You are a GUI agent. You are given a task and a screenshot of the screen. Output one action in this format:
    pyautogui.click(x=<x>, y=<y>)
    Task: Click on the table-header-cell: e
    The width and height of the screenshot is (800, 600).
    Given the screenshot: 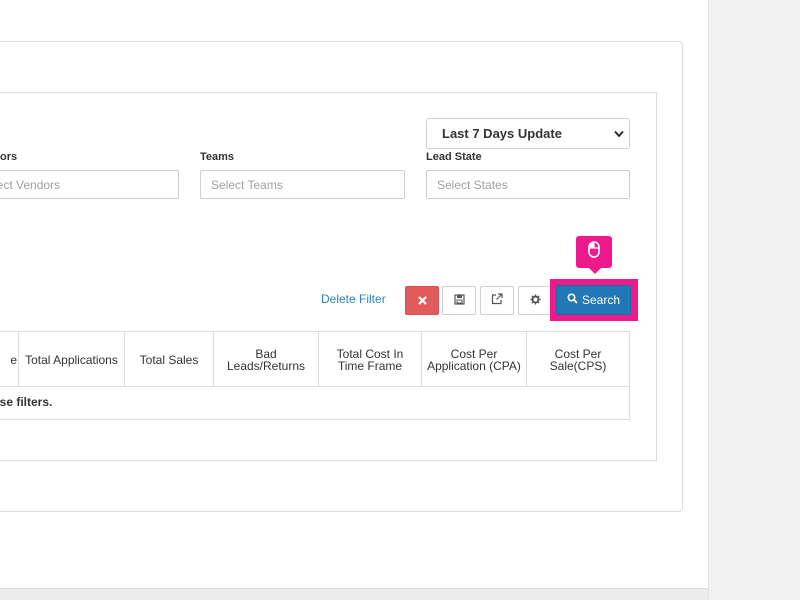 What is the action you would take?
    pyautogui.click(x=9, y=359)
    